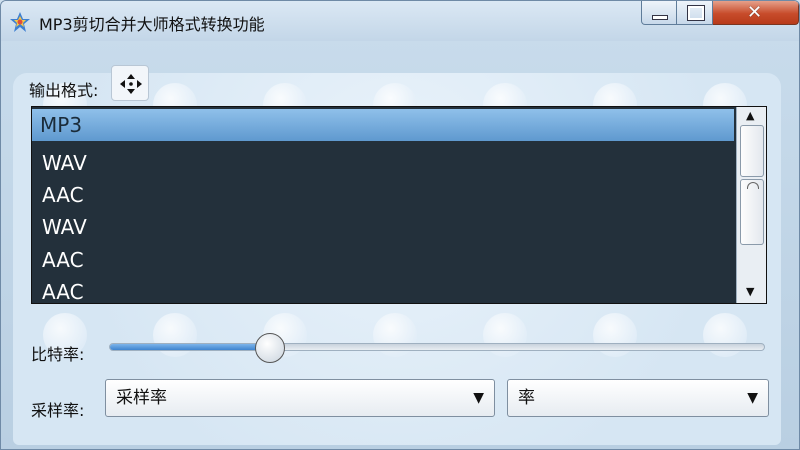  Describe the element at coordinates (58, 410) in the screenshot. I see `sample-rate-label: 采样率:` at that location.